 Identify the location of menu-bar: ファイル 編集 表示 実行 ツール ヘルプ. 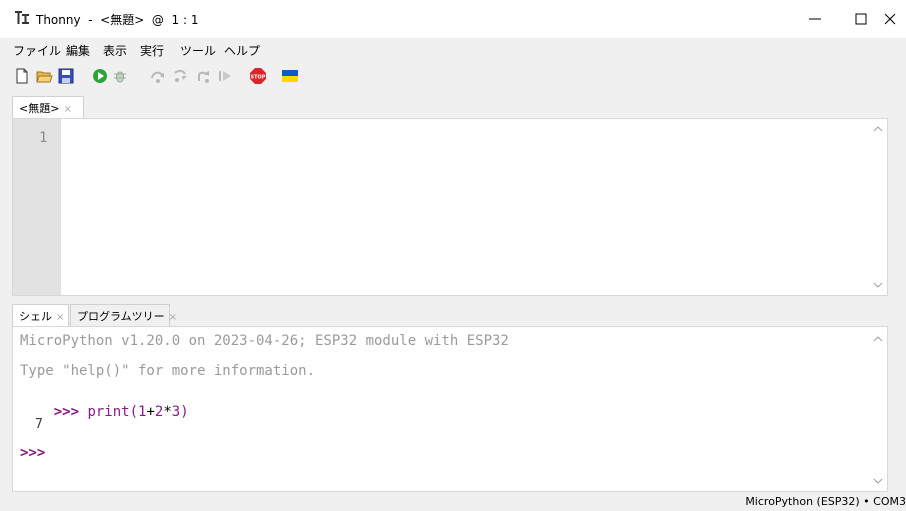
(453, 49).